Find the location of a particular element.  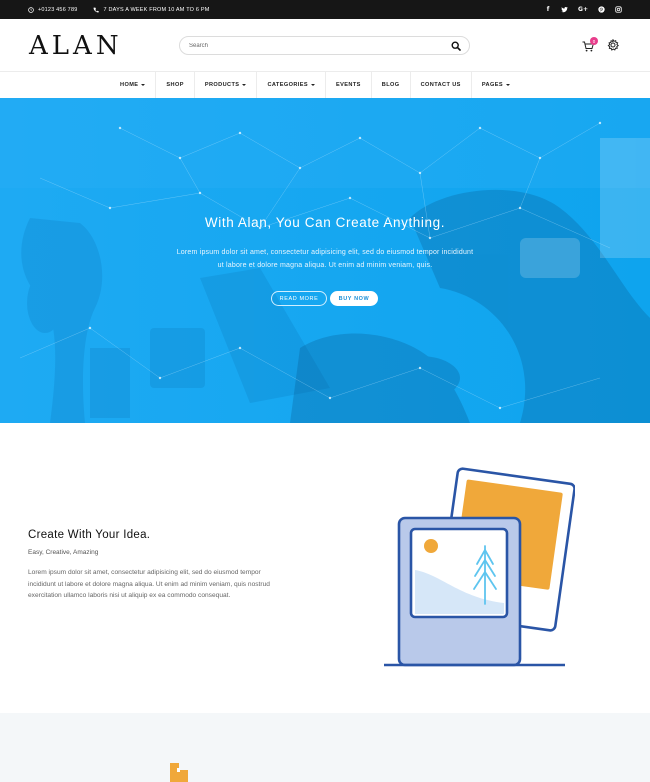

nav-item-pages: PAGES is located at coordinates (496, 85).